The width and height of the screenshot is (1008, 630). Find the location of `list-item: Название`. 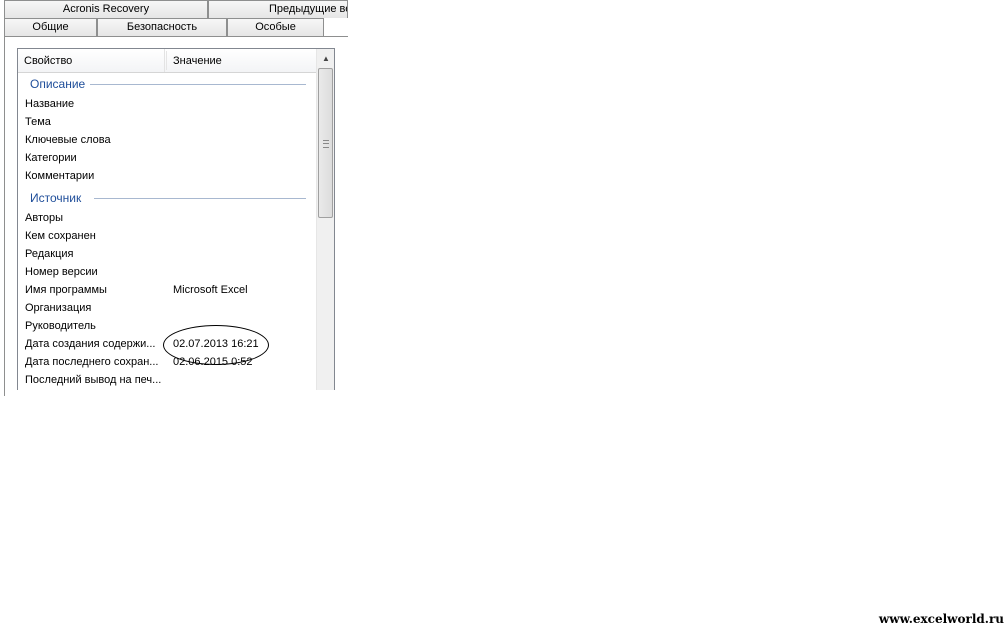

list-item: Название is located at coordinates (167, 104).